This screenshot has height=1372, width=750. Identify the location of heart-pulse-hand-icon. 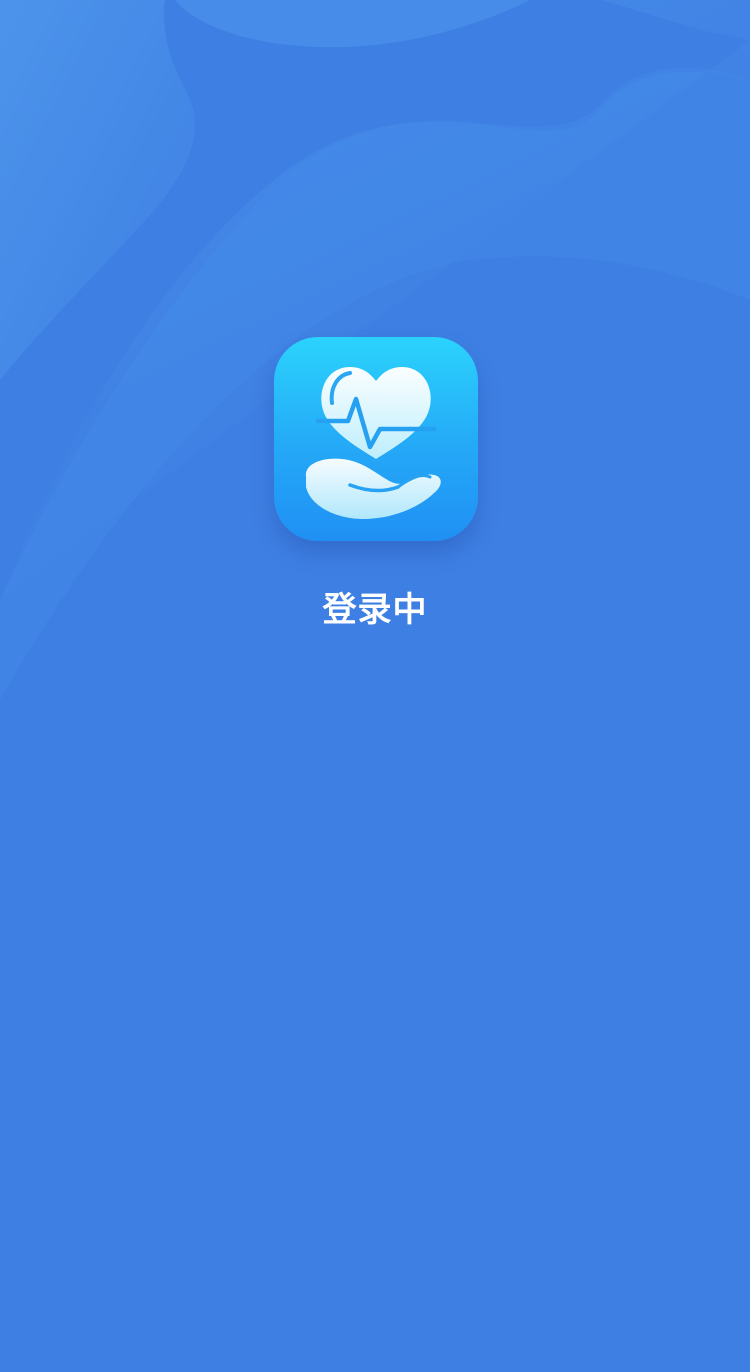
(373, 443).